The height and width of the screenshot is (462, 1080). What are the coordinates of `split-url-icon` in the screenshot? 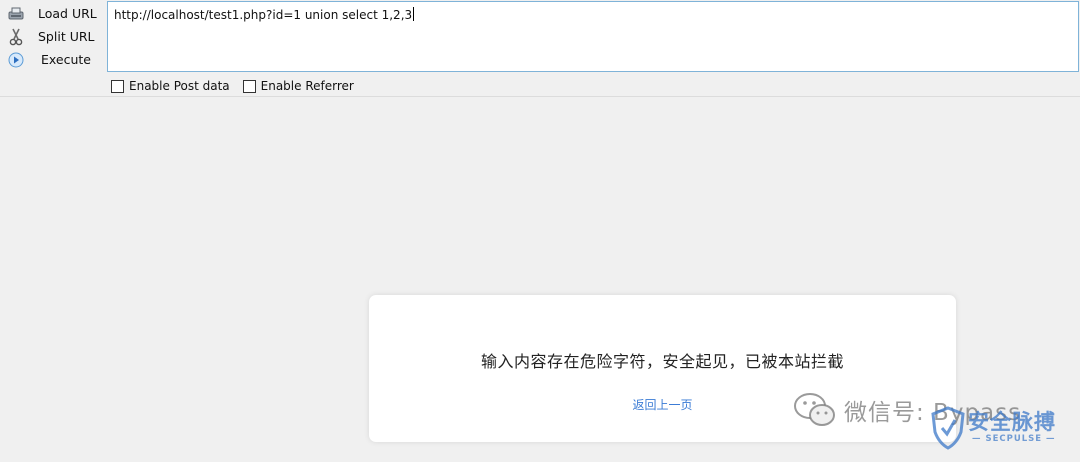 It's located at (16, 37).